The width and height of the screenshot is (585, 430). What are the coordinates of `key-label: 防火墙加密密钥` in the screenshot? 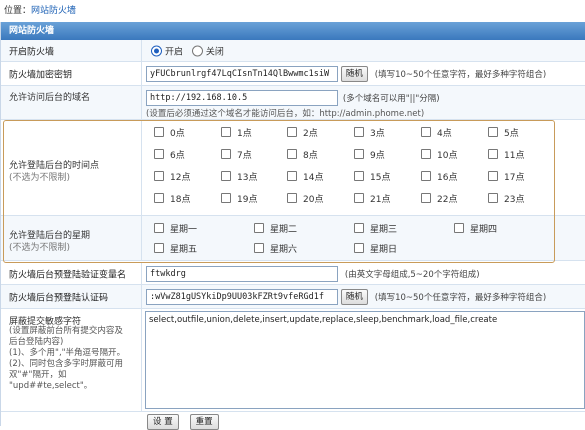 It's located at (41, 75).